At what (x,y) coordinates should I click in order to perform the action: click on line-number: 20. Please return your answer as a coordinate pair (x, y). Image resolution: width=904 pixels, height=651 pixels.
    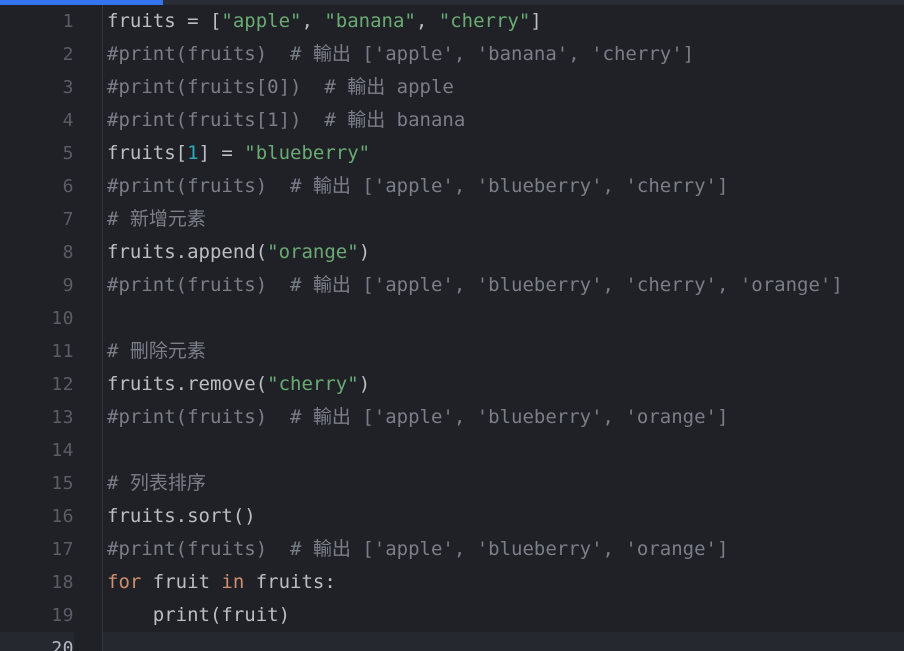
    Looking at the image, I should click on (37, 641).